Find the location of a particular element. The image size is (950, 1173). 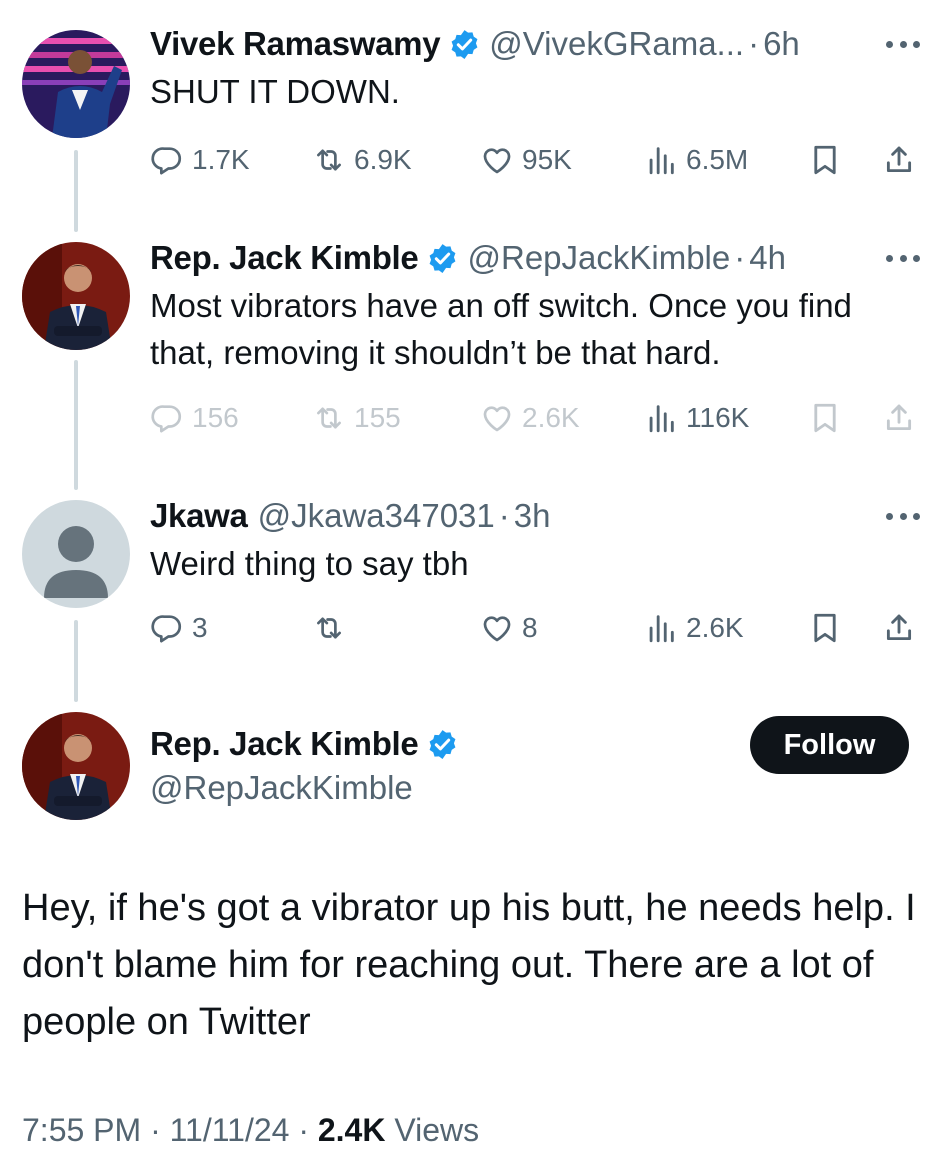

views-count: 2.6K is located at coordinates (715, 627).